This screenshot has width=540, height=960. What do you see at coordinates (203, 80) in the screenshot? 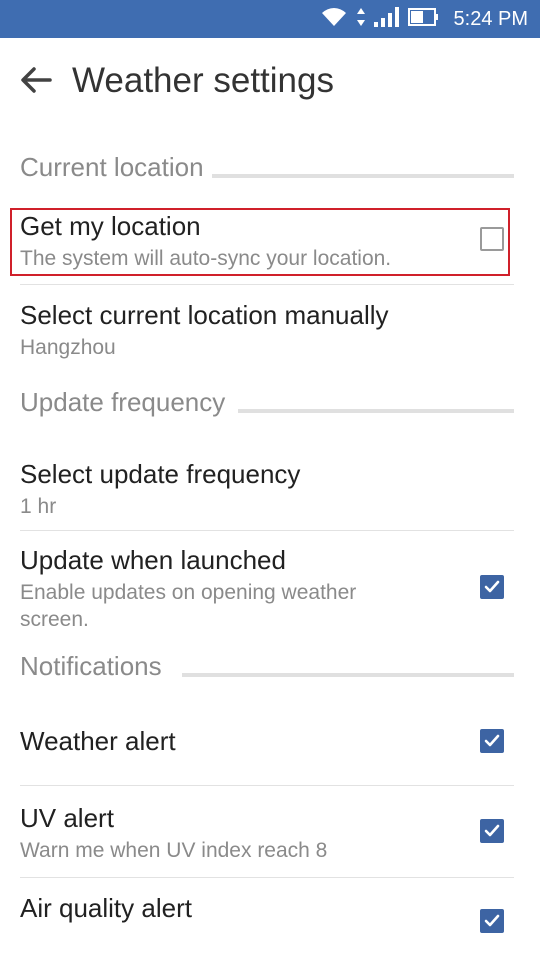
I see `page-title: Weather settings` at bounding box center [203, 80].